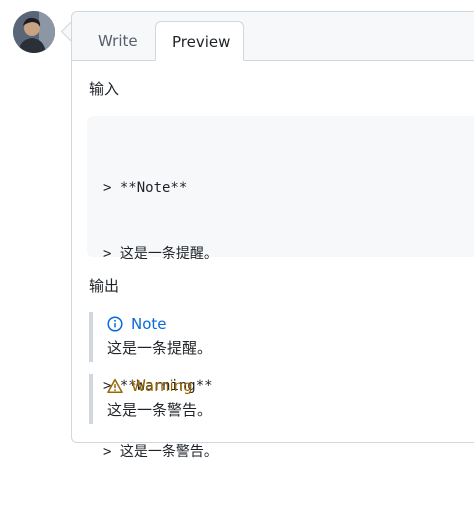 The height and width of the screenshot is (507, 474). I want to click on note-alert-title-text: Note, so click(149, 324).